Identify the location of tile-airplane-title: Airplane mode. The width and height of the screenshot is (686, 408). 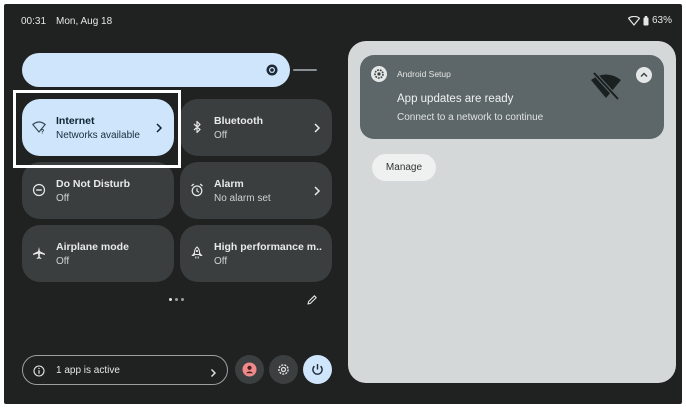
(92, 247).